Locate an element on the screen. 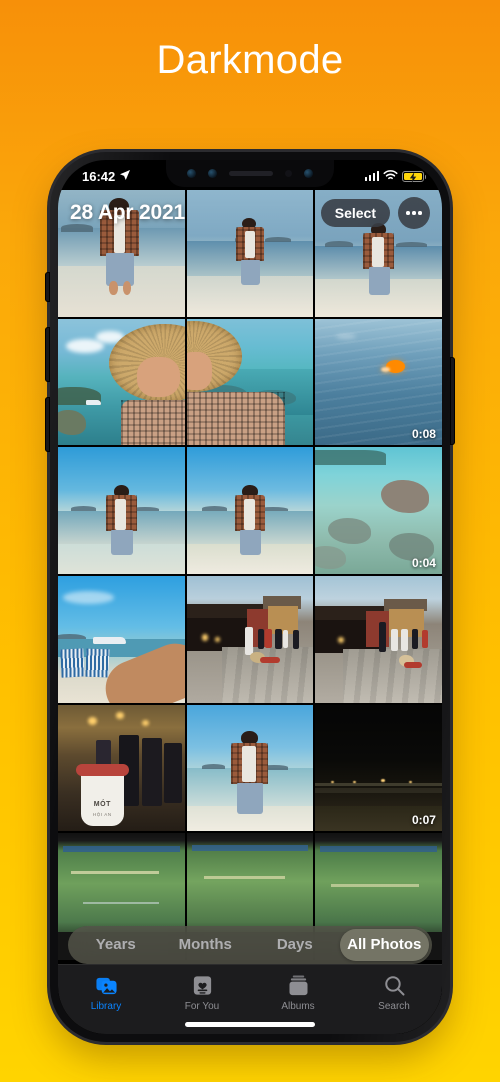 Image resolution: width=500 pixels, height=1082 pixels. video-duration: 0:08 is located at coordinates (423, 434).